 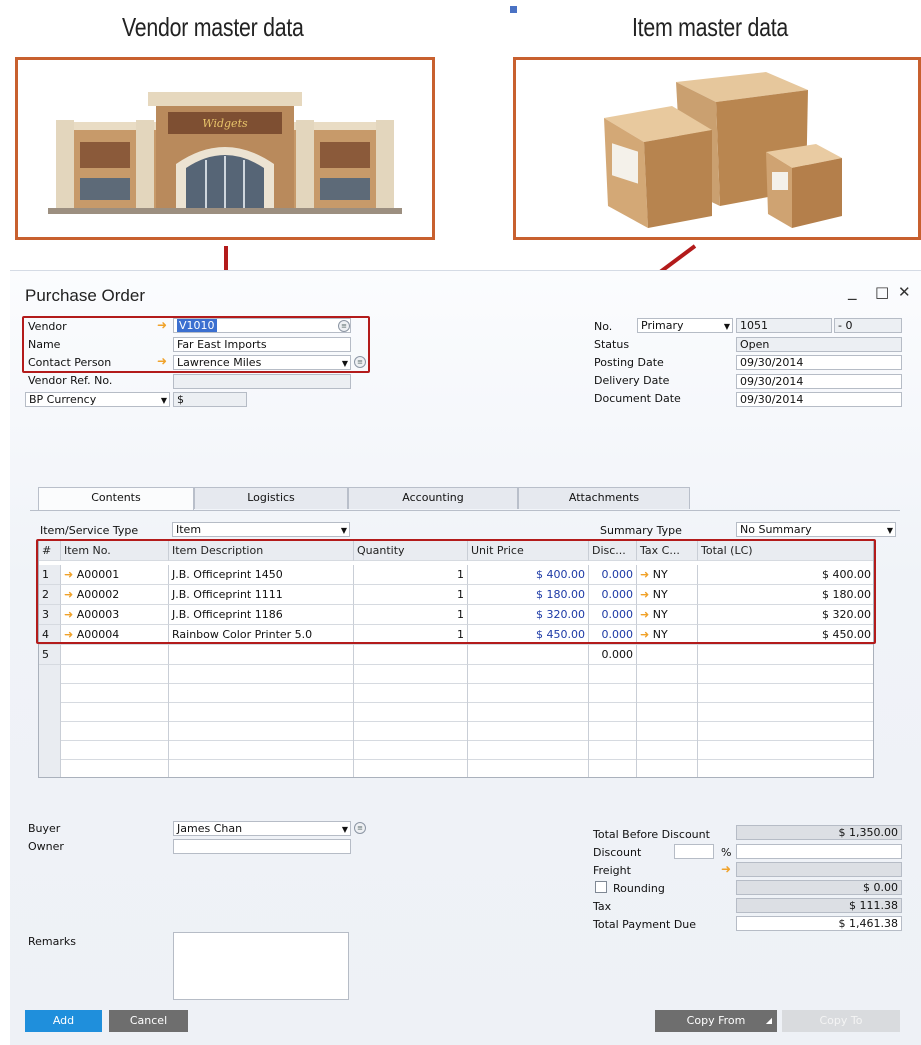 What do you see at coordinates (637, 398) in the screenshot?
I see `document-date-label: Document Date` at bounding box center [637, 398].